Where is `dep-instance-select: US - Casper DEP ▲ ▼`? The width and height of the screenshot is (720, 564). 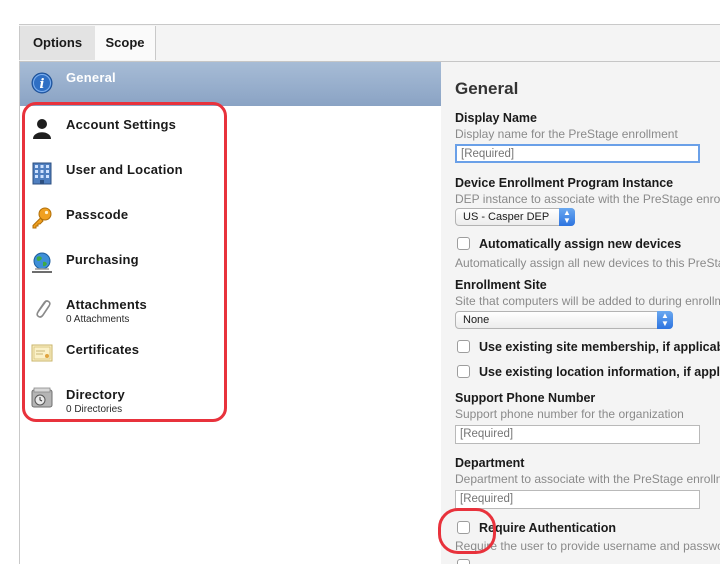 dep-instance-select: US - Casper DEP ▲ ▼ is located at coordinates (515, 217).